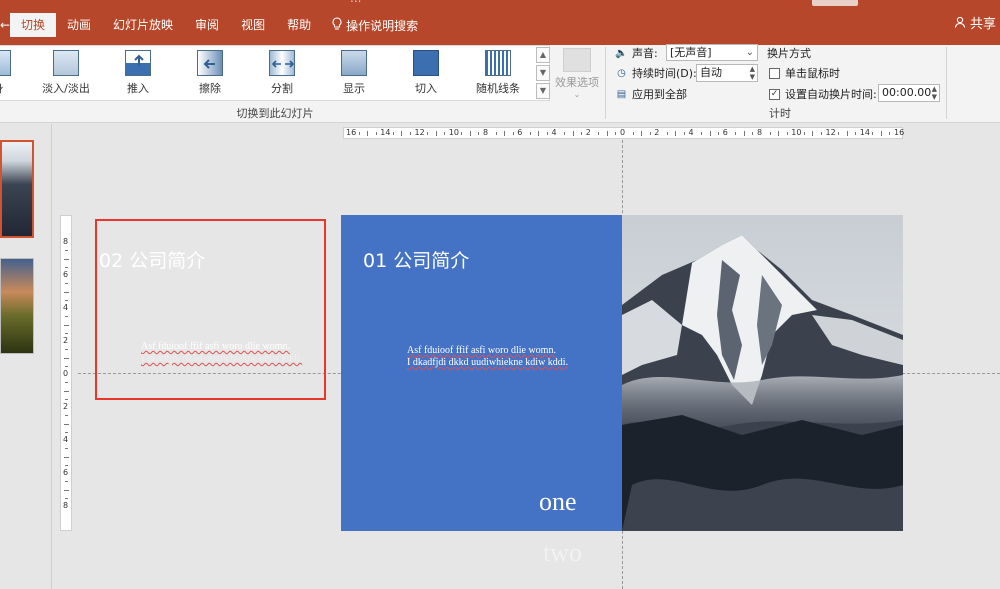 This screenshot has width=1000, height=589. What do you see at coordinates (621, 53) in the screenshot?
I see `speaker-icon: 🔈` at bounding box center [621, 53].